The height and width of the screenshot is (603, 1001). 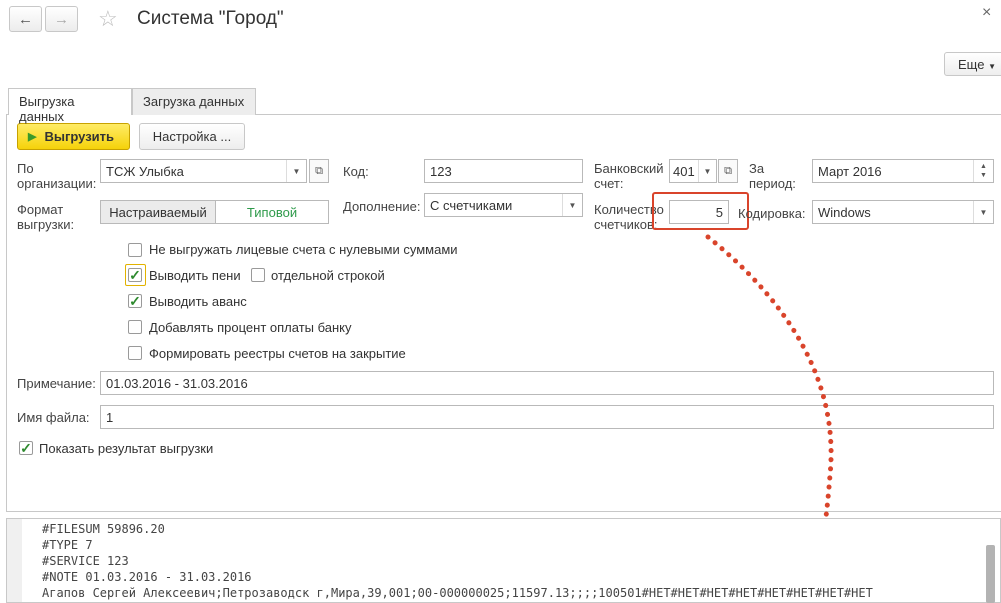 I want to click on separate-line-checkbox, so click(x=258, y=275).